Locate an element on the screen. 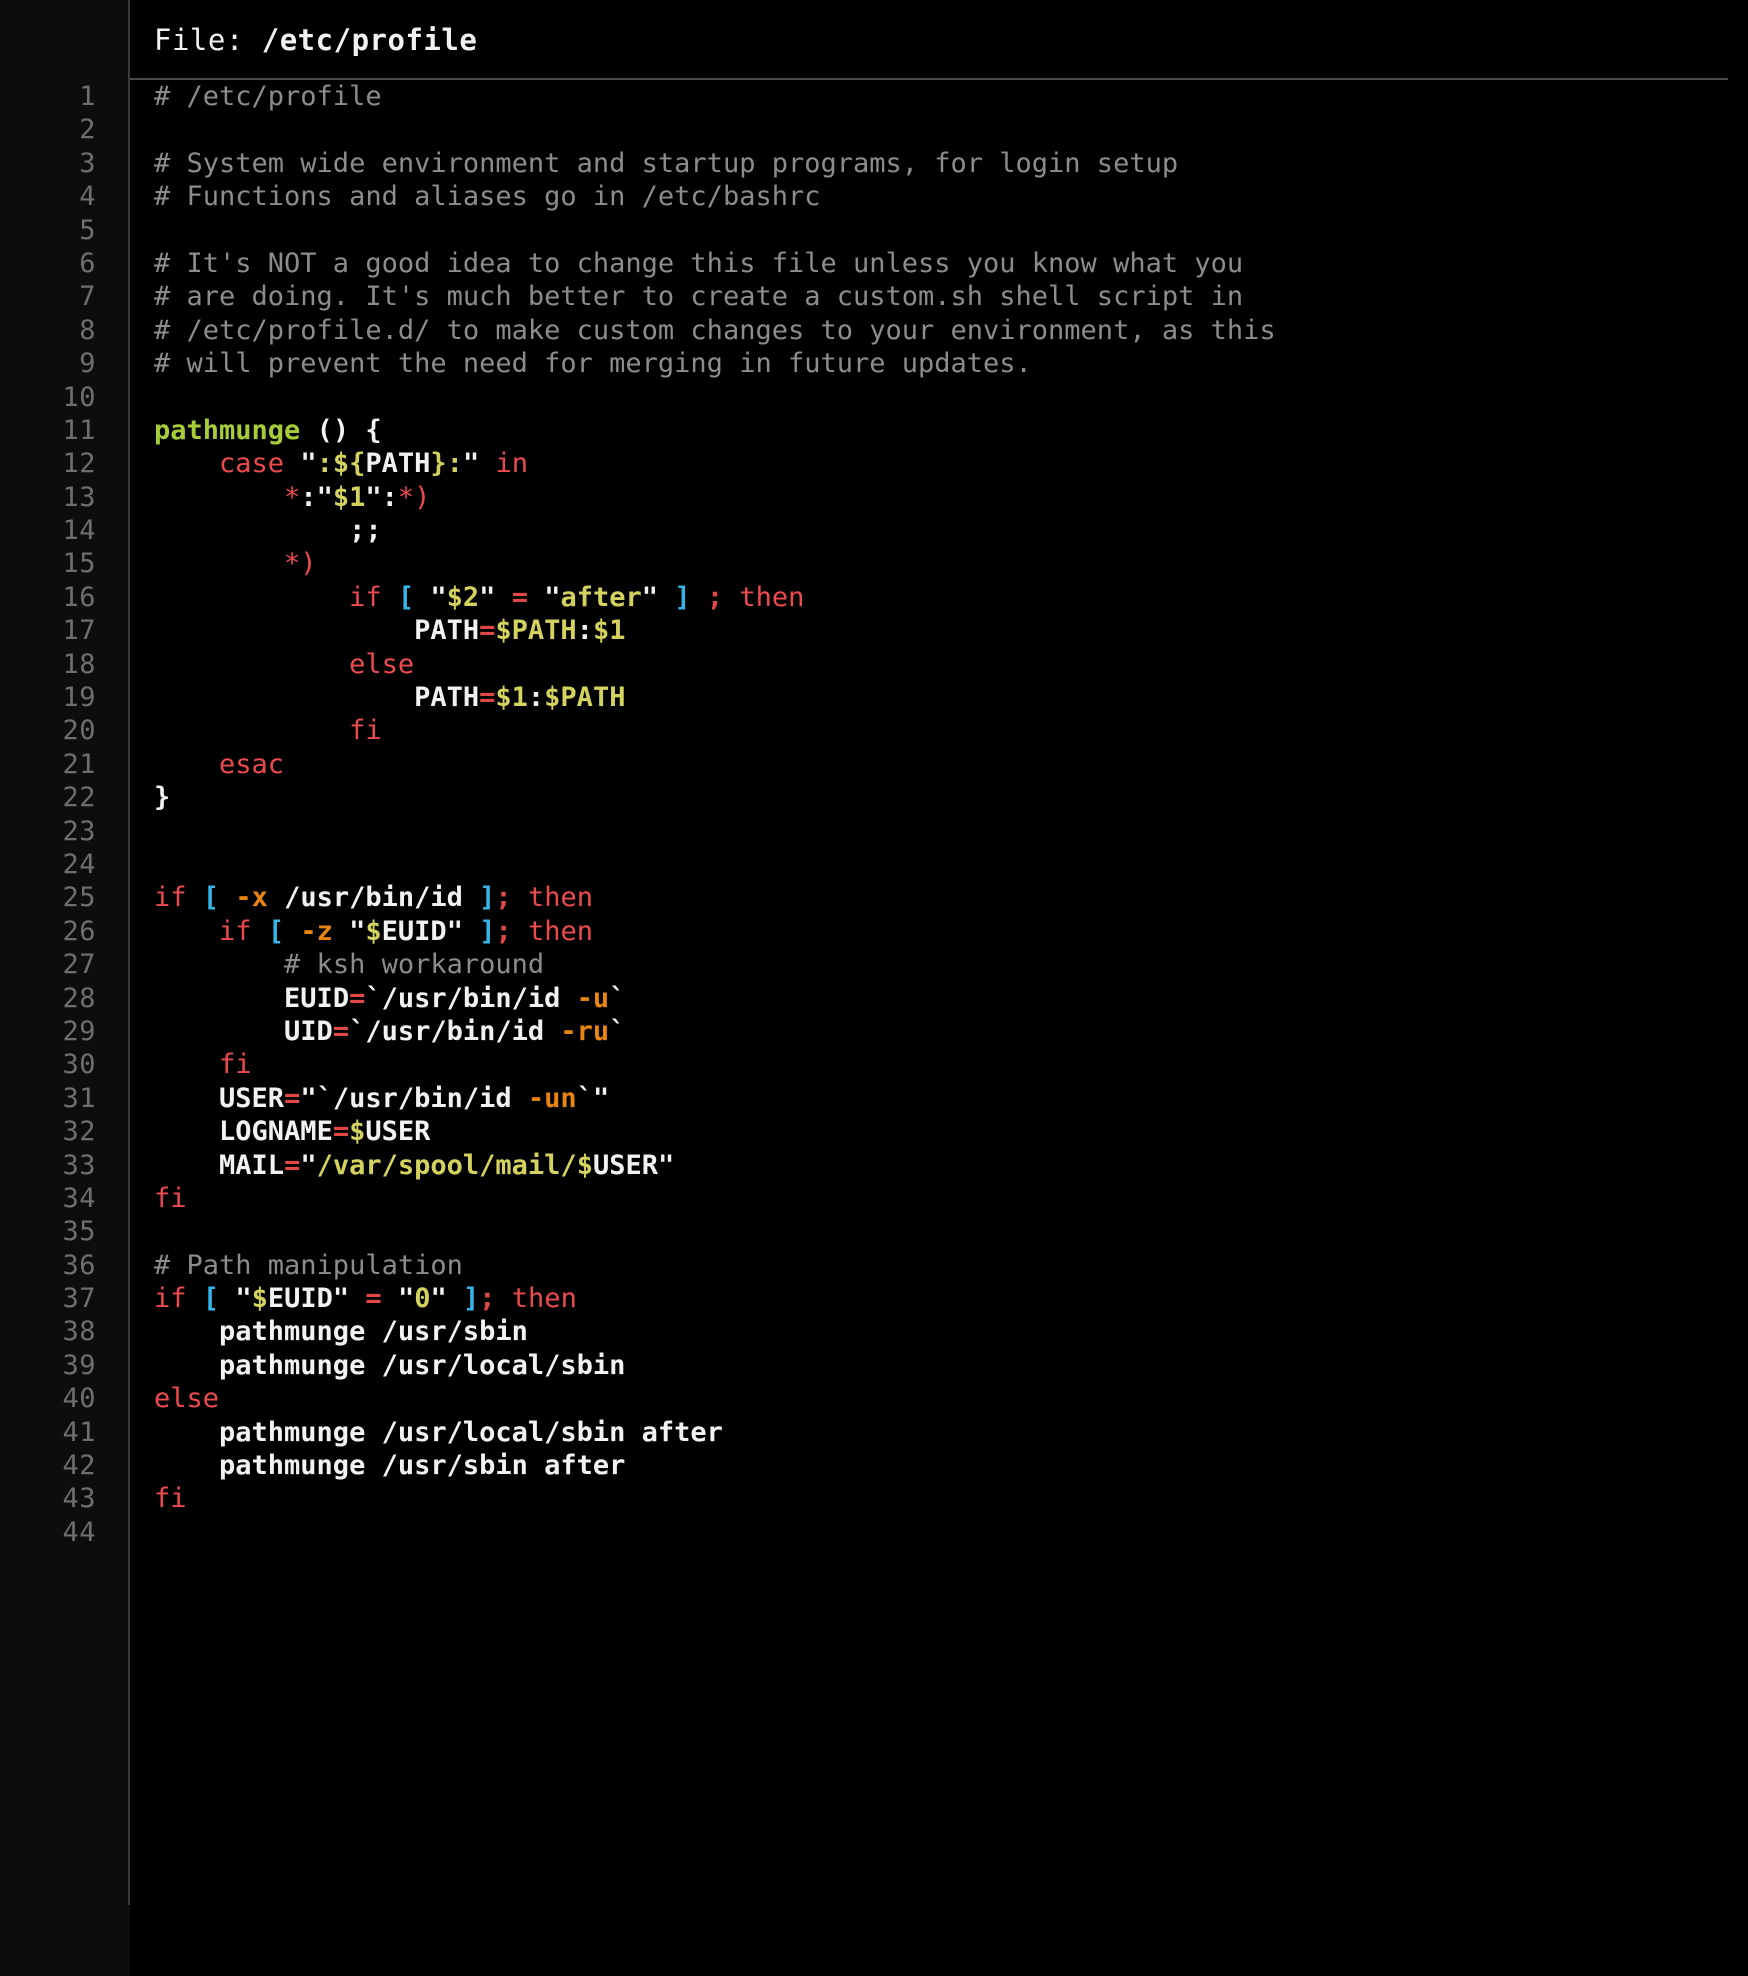  code-line: LOGNAME=$USER is located at coordinates (951, 1131).